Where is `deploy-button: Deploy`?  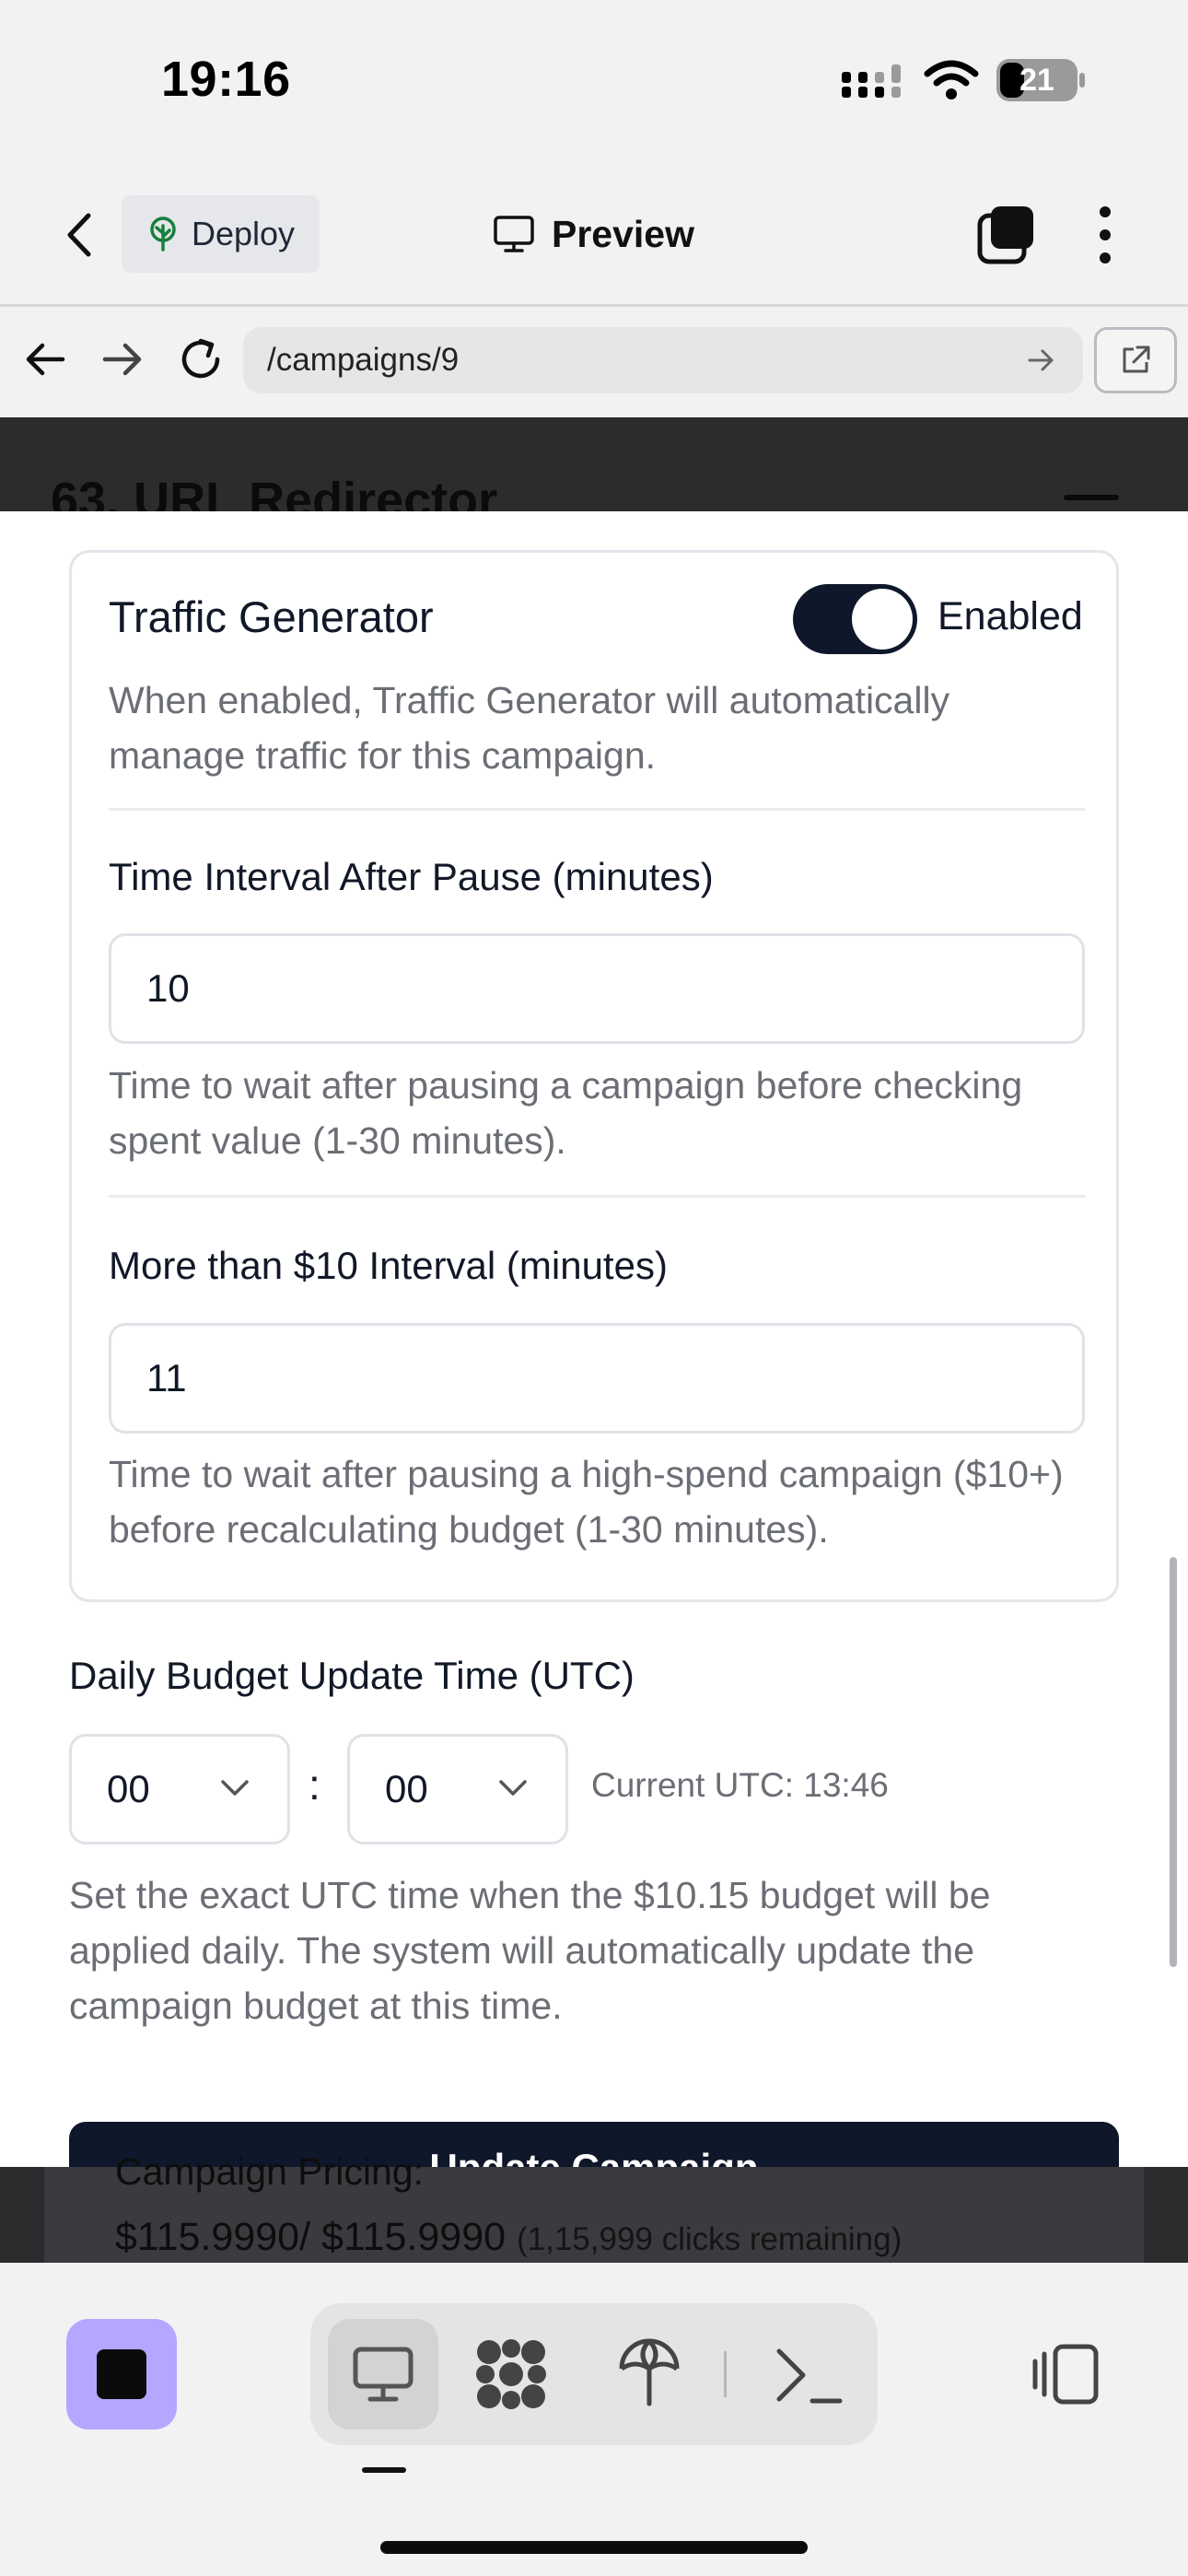
deploy-button: Deploy is located at coordinates (221, 234).